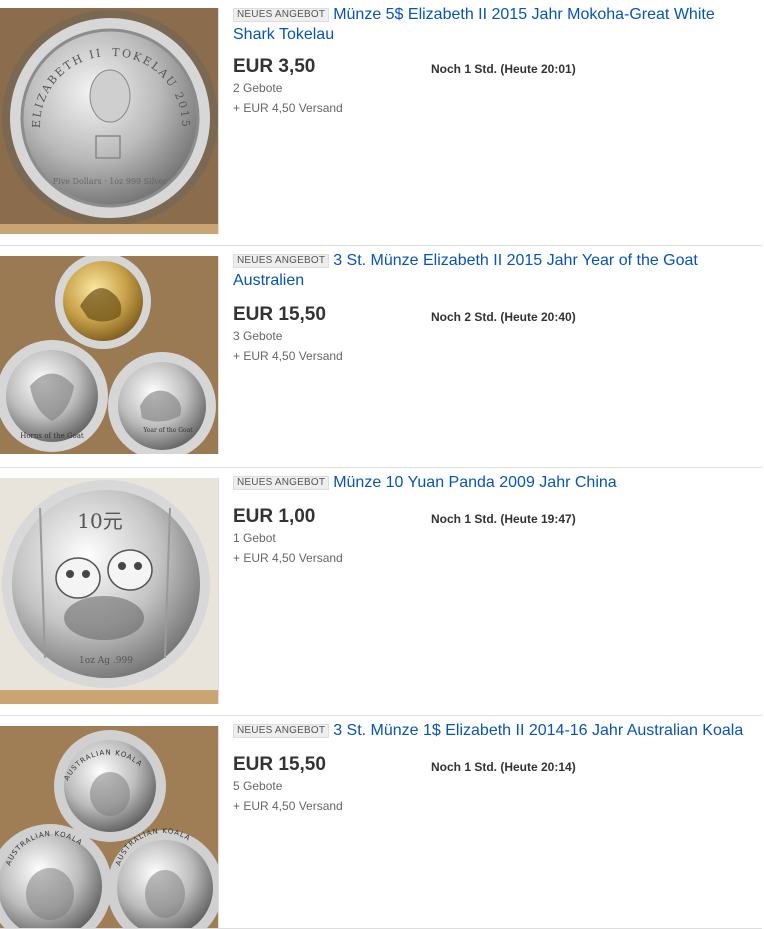 The width and height of the screenshot is (764, 929). What do you see at coordinates (503, 69) in the screenshot?
I see `listing-time-left: Noch 1 Std. (Heute 20:01)` at bounding box center [503, 69].